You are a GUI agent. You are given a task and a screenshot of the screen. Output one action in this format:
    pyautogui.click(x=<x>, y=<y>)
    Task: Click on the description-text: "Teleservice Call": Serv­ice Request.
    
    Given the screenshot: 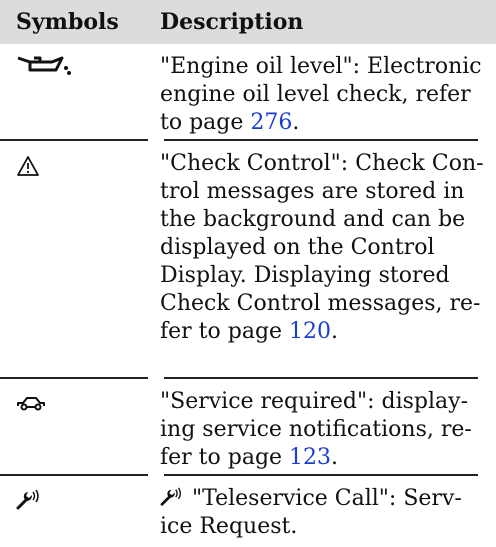 What is the action you would take?
    pyautogui.click(x=311, y=512)
    